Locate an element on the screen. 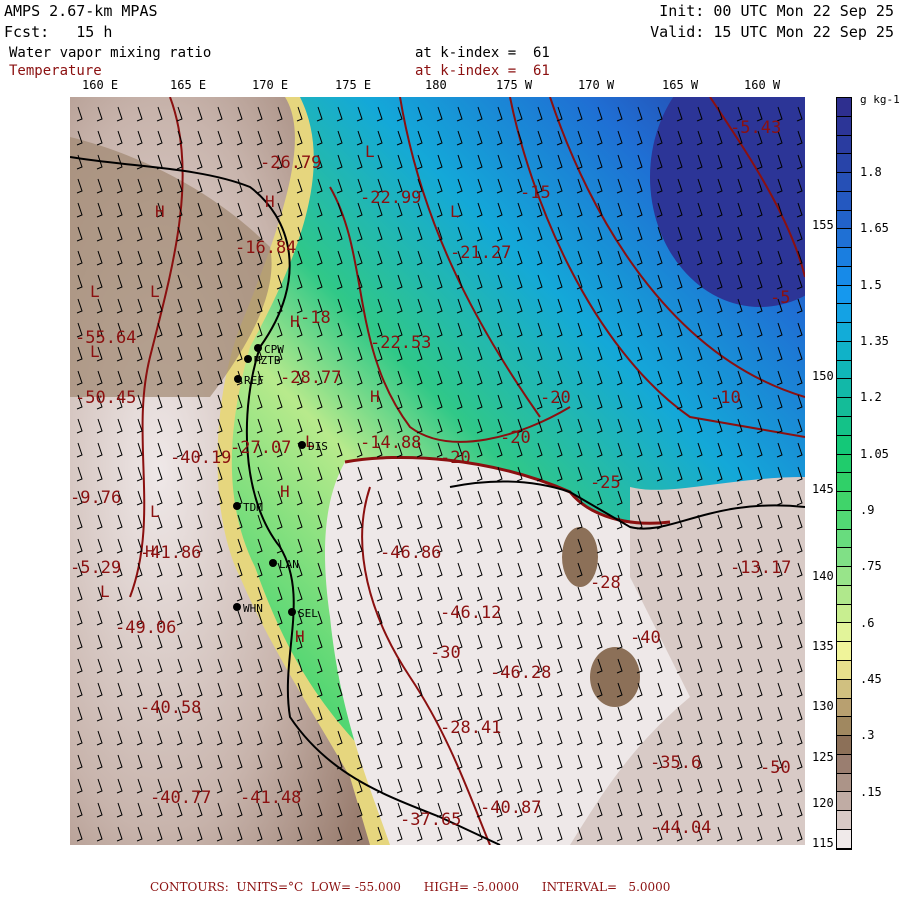 This screenshot has height=900, width=900. temperature-label: -40.87 is located at coordinates (510, 808).